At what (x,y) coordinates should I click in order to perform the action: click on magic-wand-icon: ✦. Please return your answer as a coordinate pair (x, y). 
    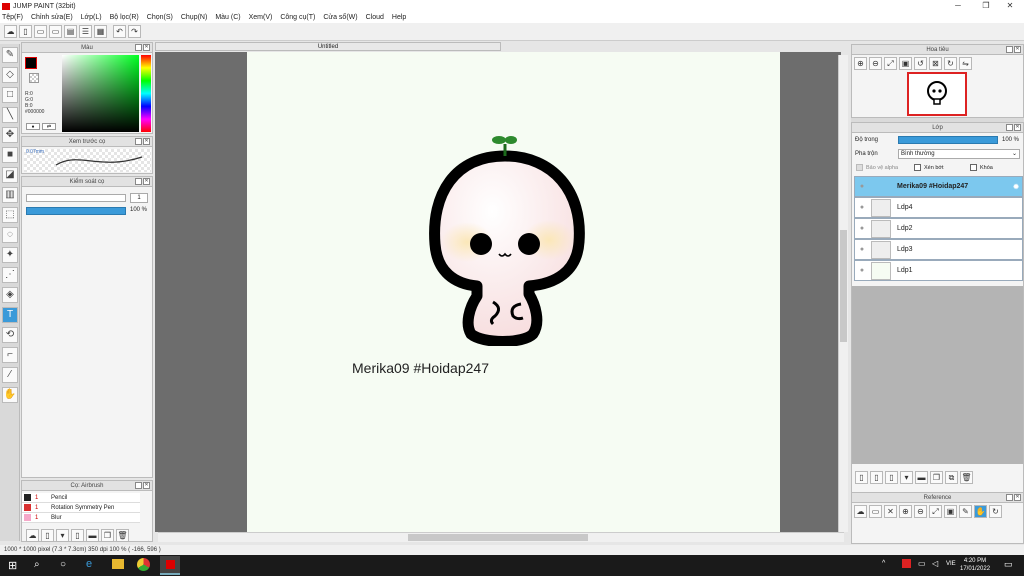
    Looking at the image, I should click on (10, 255).